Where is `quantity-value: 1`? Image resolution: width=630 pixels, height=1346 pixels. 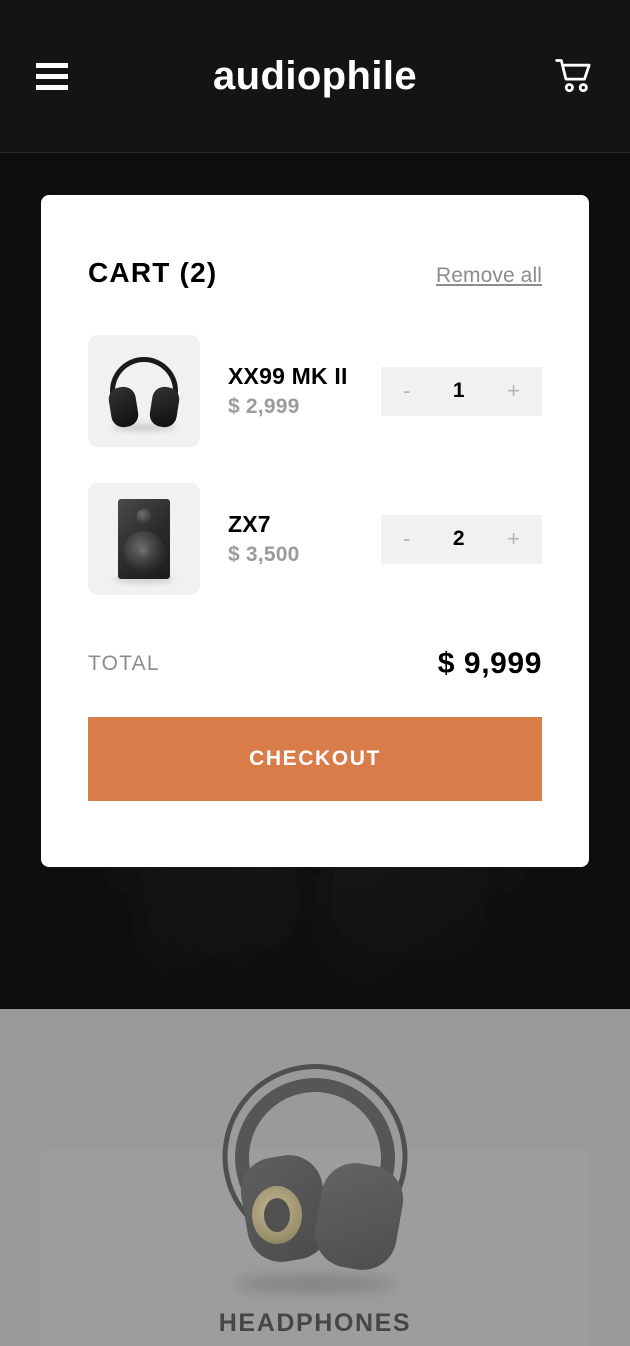 quantity-value: 1 is located at coordinates (458, 390).